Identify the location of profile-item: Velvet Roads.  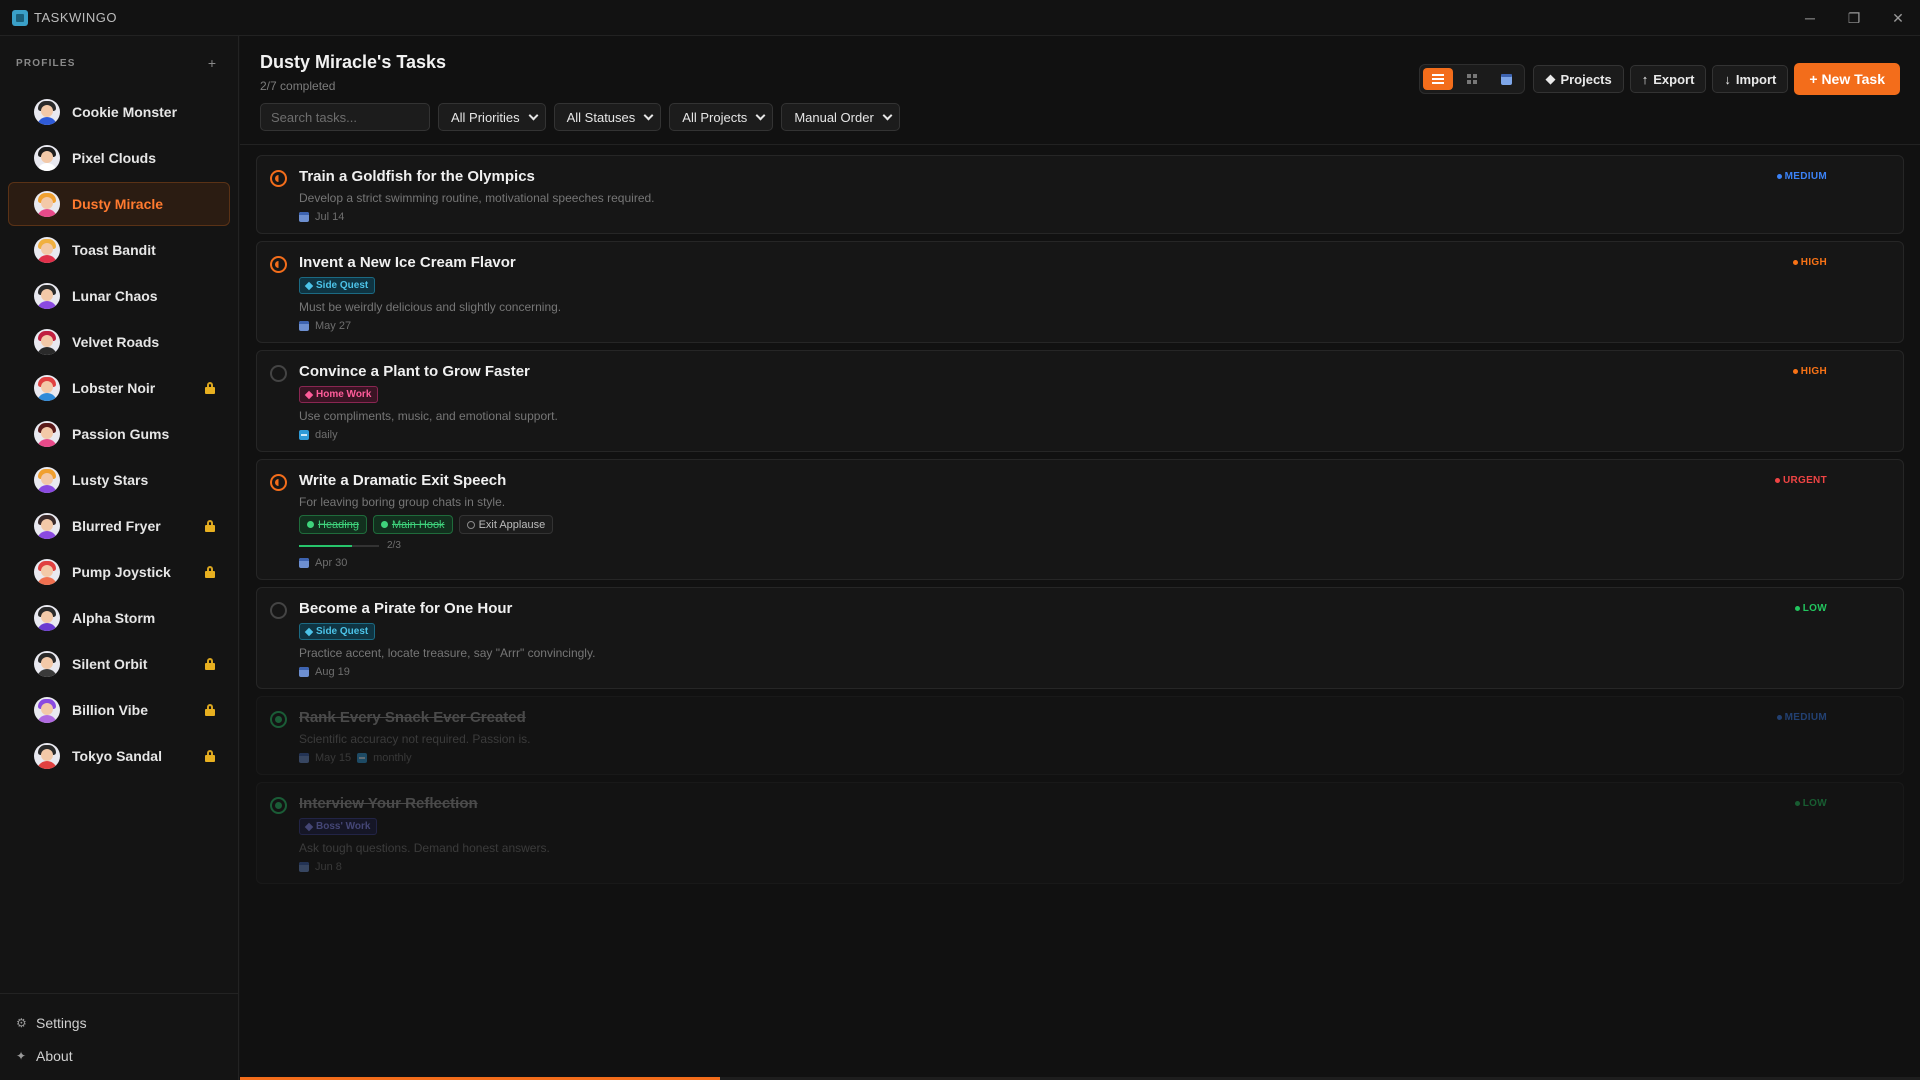
(119, 342).